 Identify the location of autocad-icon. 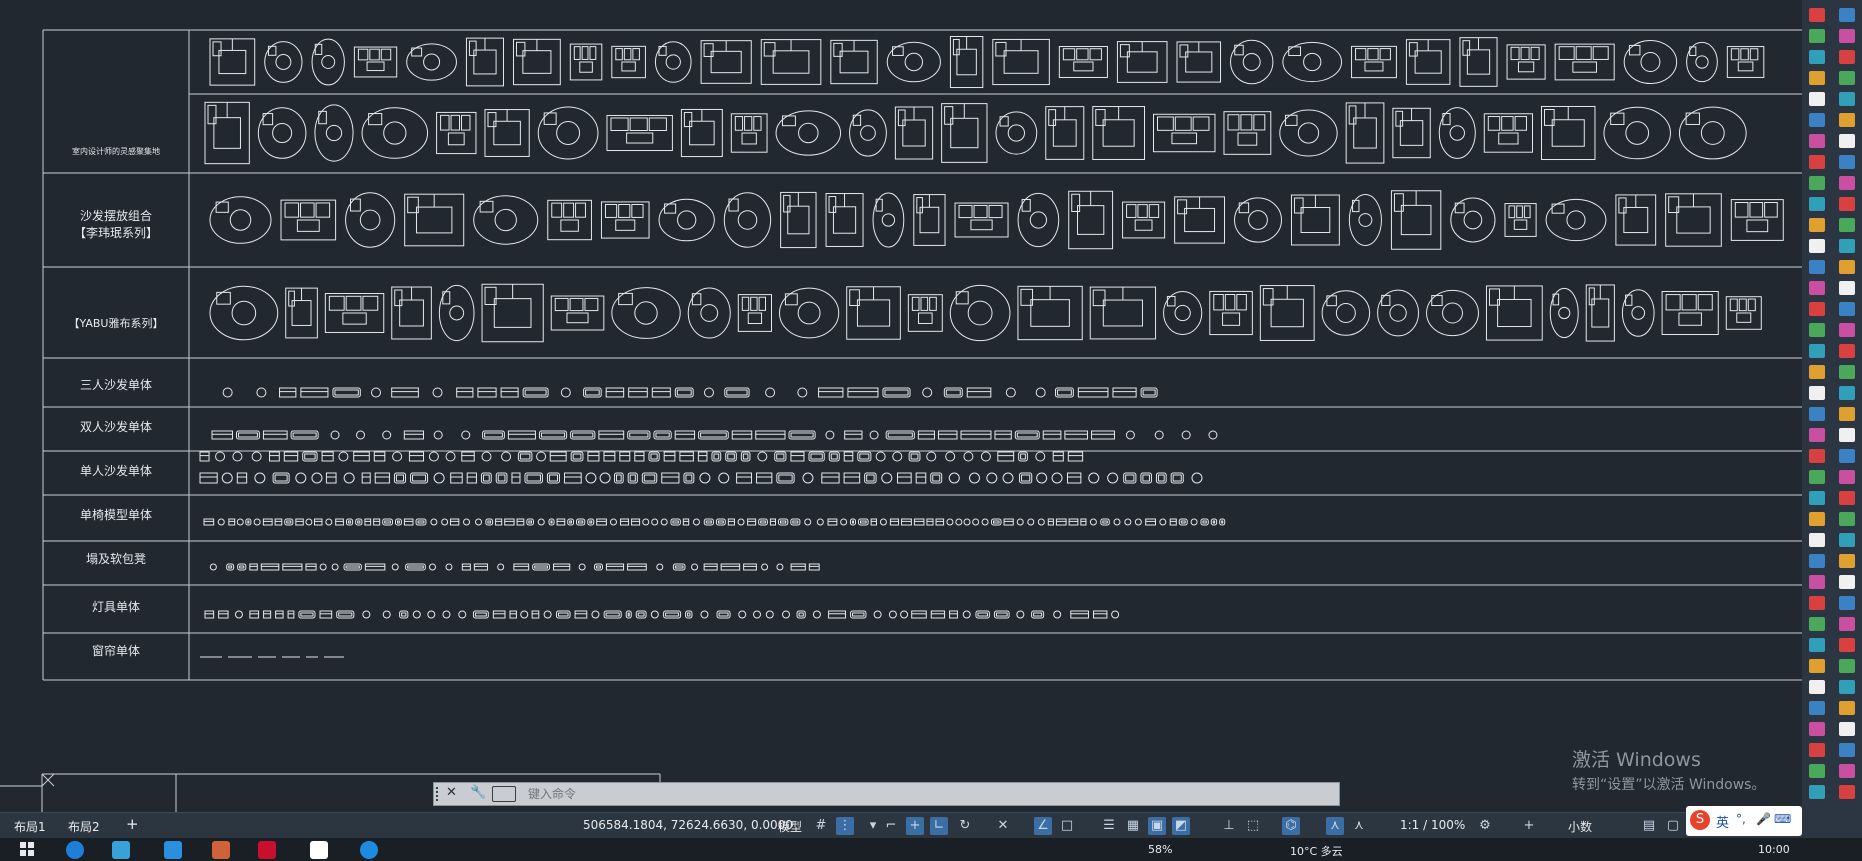
(267, 850).